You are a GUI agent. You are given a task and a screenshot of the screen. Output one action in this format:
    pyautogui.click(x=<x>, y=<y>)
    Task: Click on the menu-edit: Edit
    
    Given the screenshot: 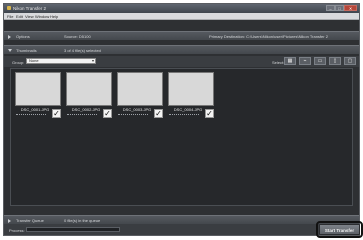 What is the action you would take?
    pyautogui.click(x=19, y=16)
    